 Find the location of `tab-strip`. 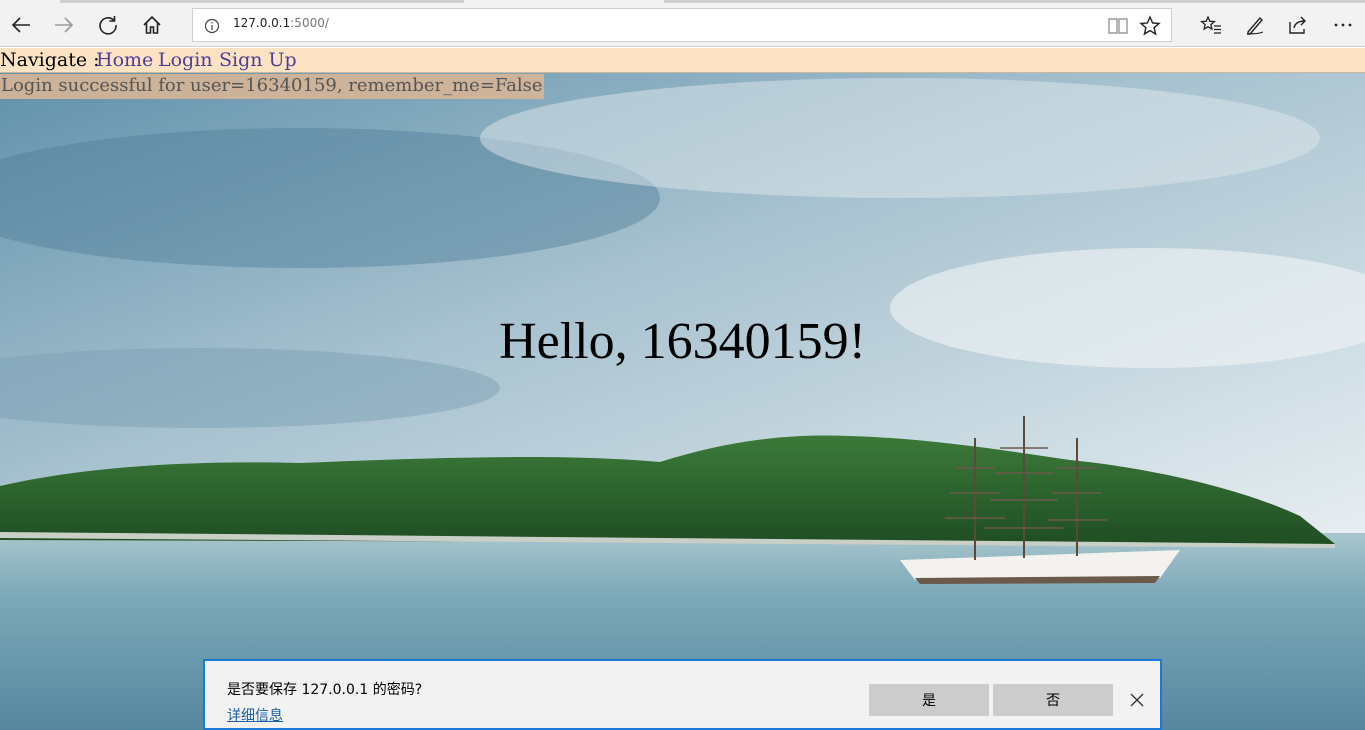

tab-strip is located at coordinates (682, 2).